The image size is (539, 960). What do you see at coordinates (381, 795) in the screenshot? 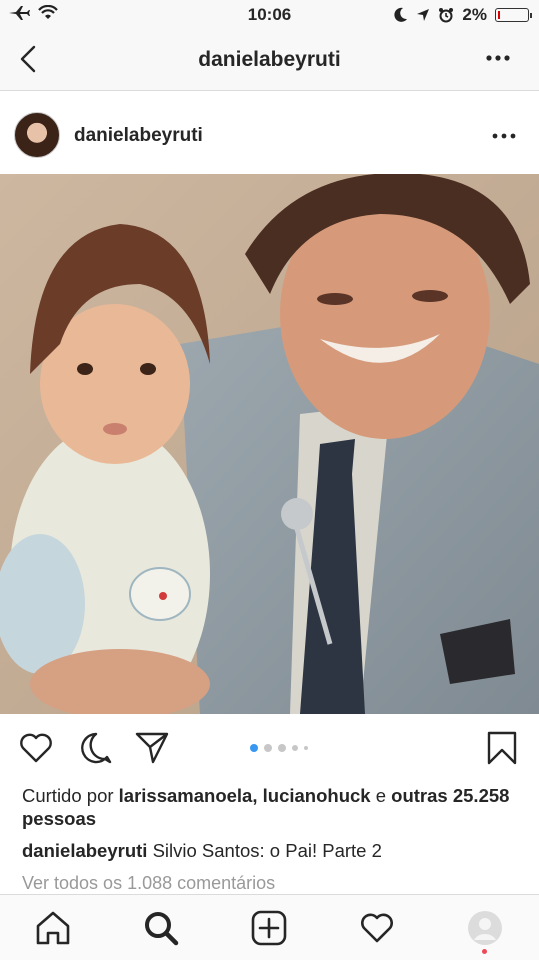
I see `likes-conjunction: e` at bounding box center [381, 795].